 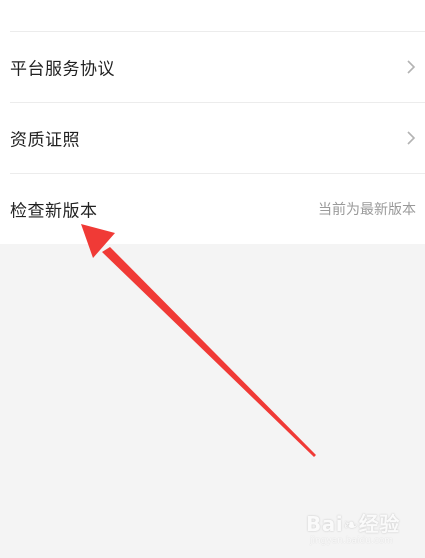 What do you see at coordinates (212, 67) in the screenshot?
I see `settings-item-platform-agreement: 平台服务协议` at bounding box center [212, 67].